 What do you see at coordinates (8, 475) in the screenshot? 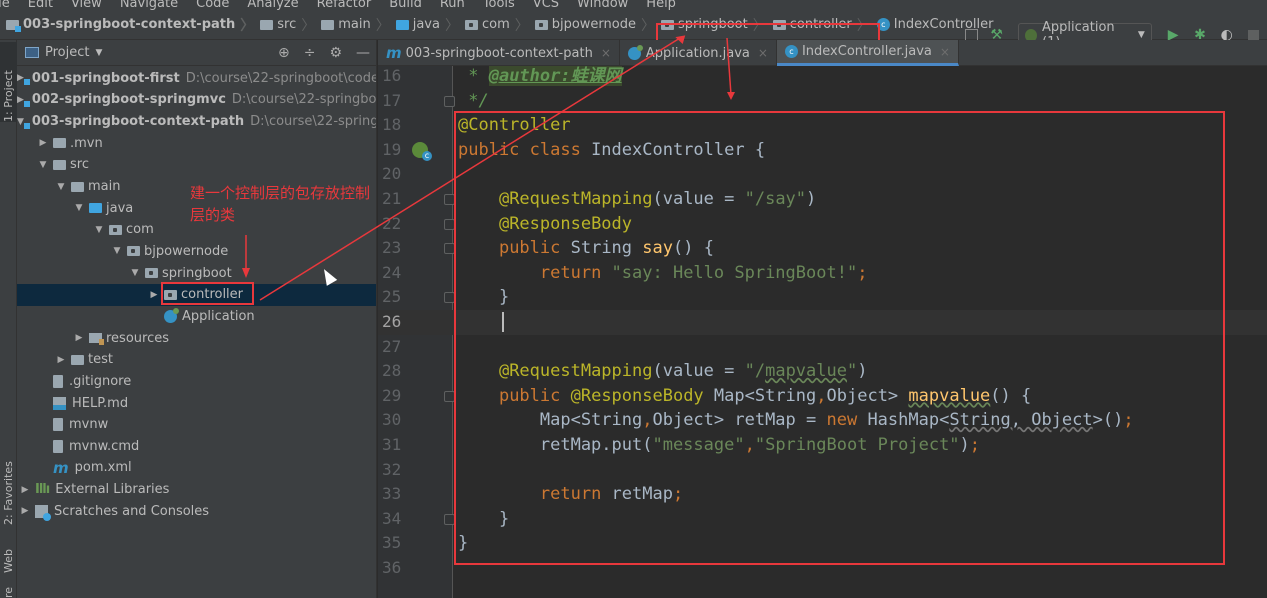
I see `tool-tab-favorites: 2: Favorites` at bounding box center [8, 475].